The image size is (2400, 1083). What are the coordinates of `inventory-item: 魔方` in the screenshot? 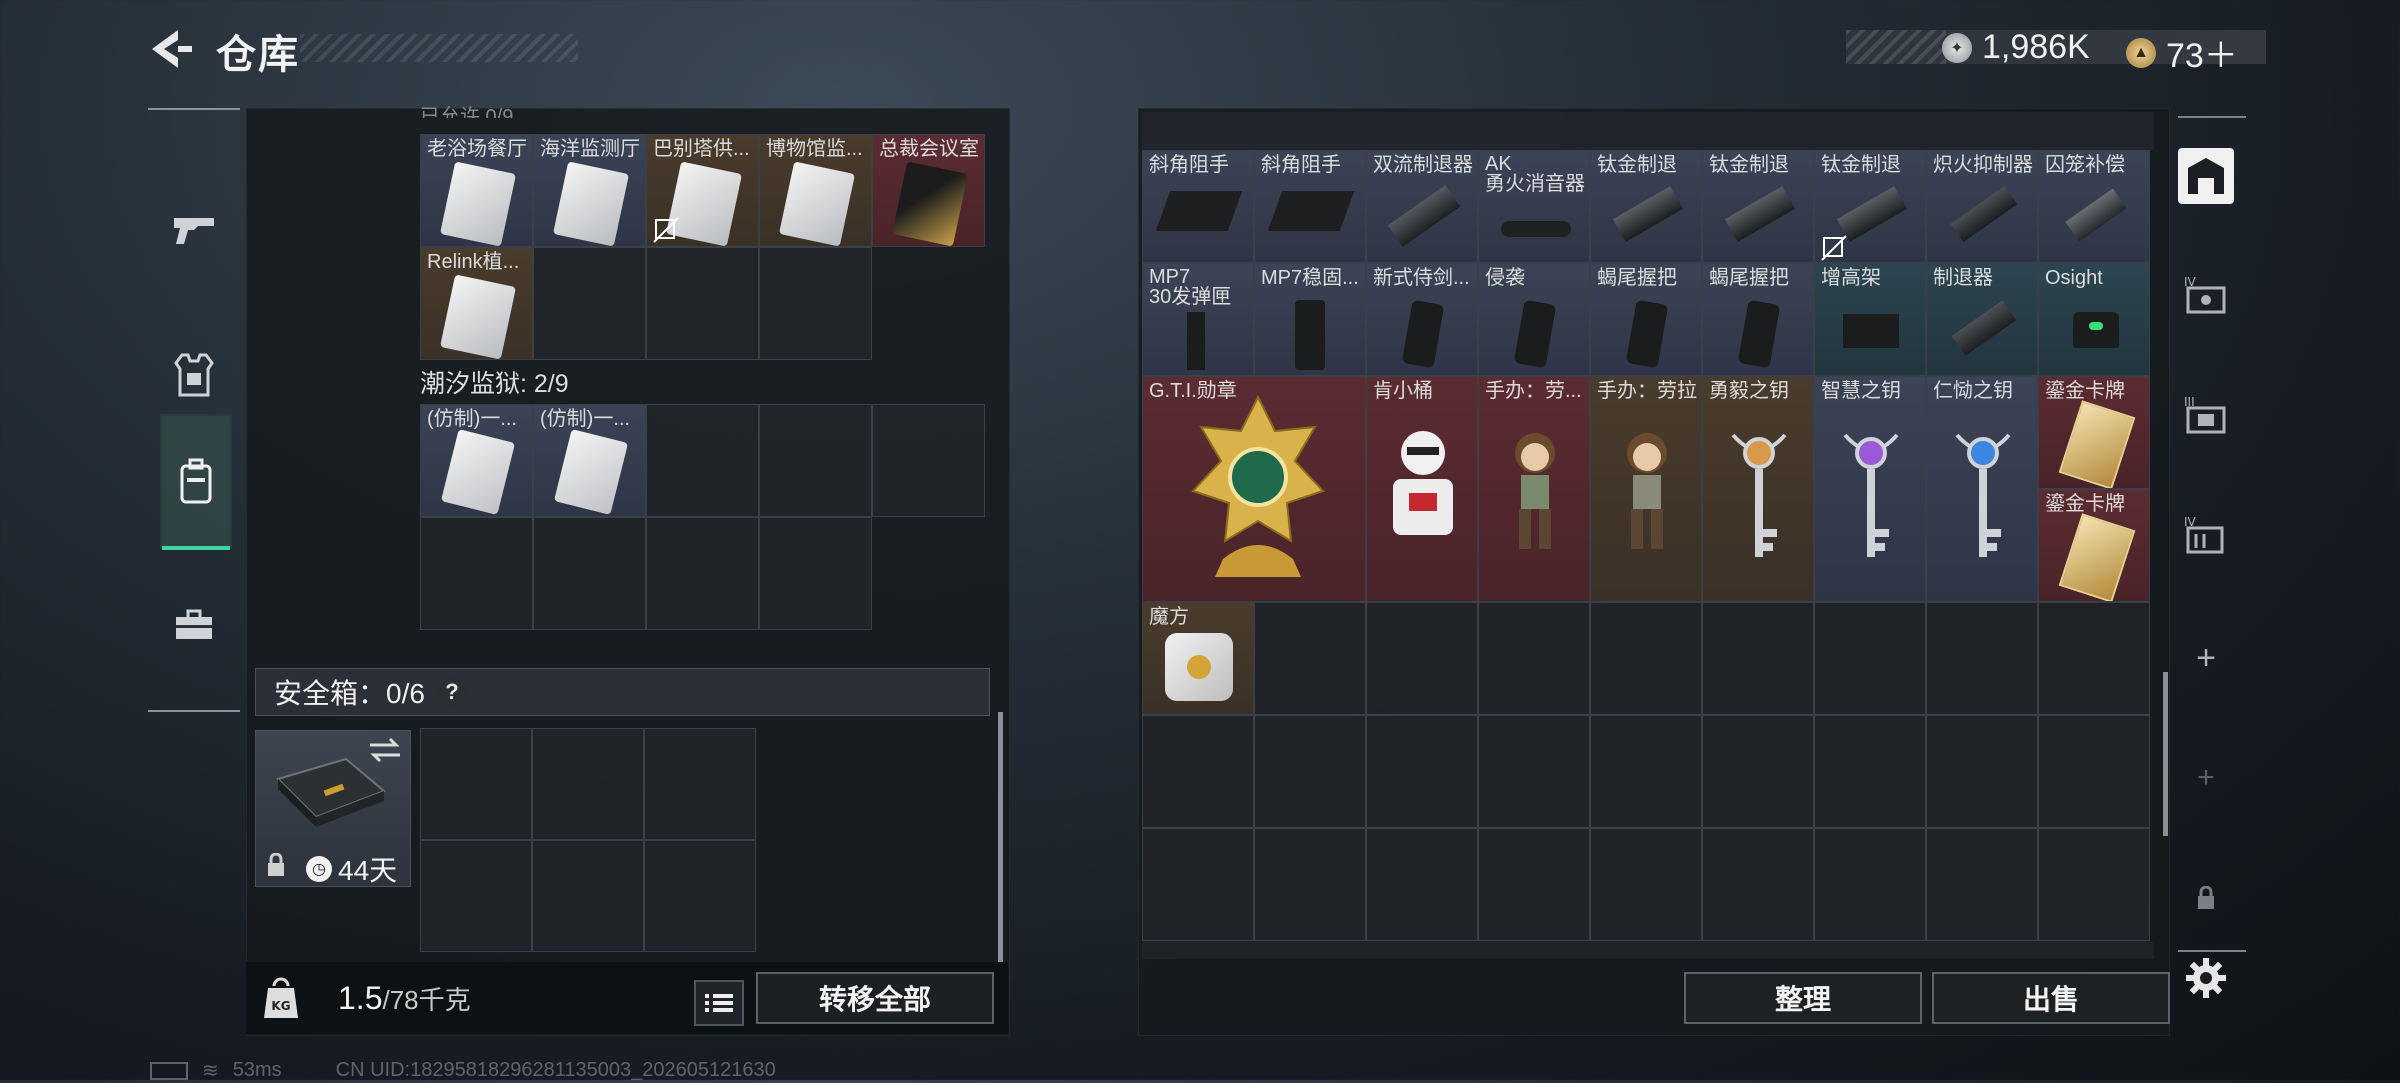 It's located at (1198, 658).